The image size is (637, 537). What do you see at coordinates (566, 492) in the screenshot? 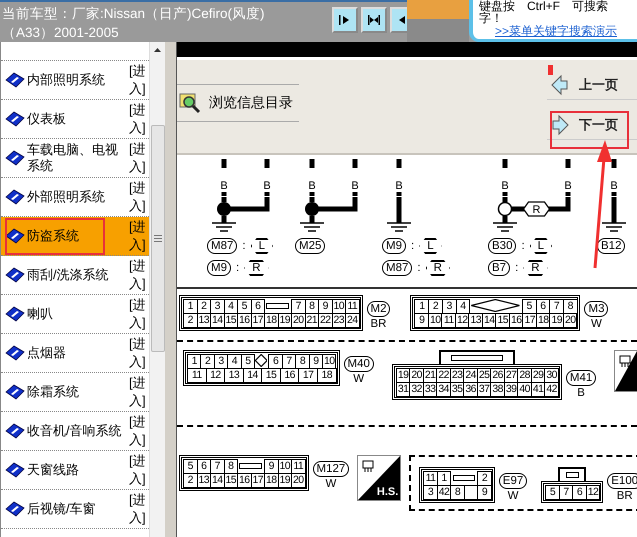
I see `pin-cell: 7` at bounding box center [566, 492].